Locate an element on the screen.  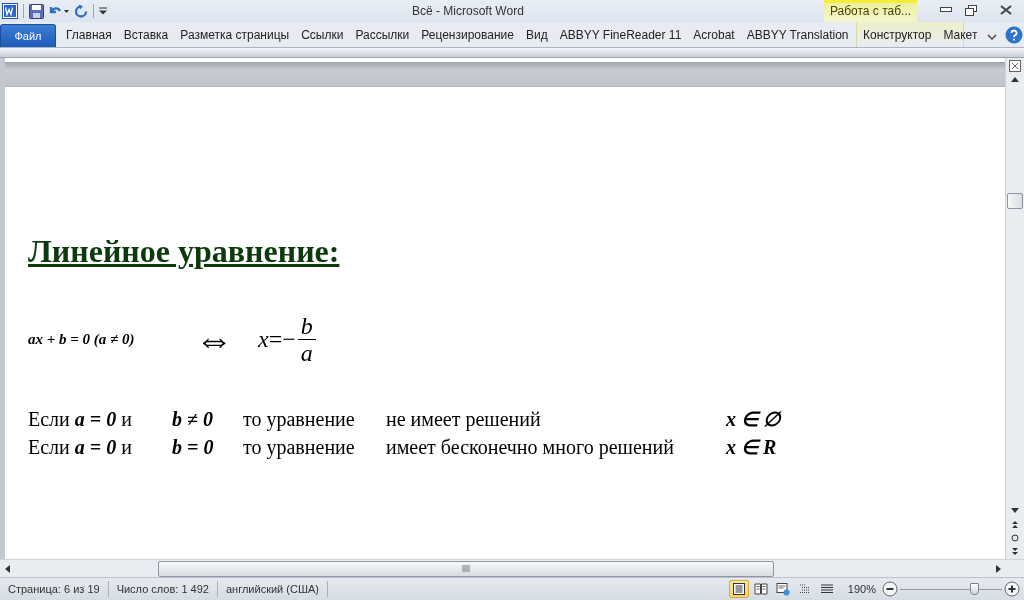
denominator: a is located at coordinates (306, 352).